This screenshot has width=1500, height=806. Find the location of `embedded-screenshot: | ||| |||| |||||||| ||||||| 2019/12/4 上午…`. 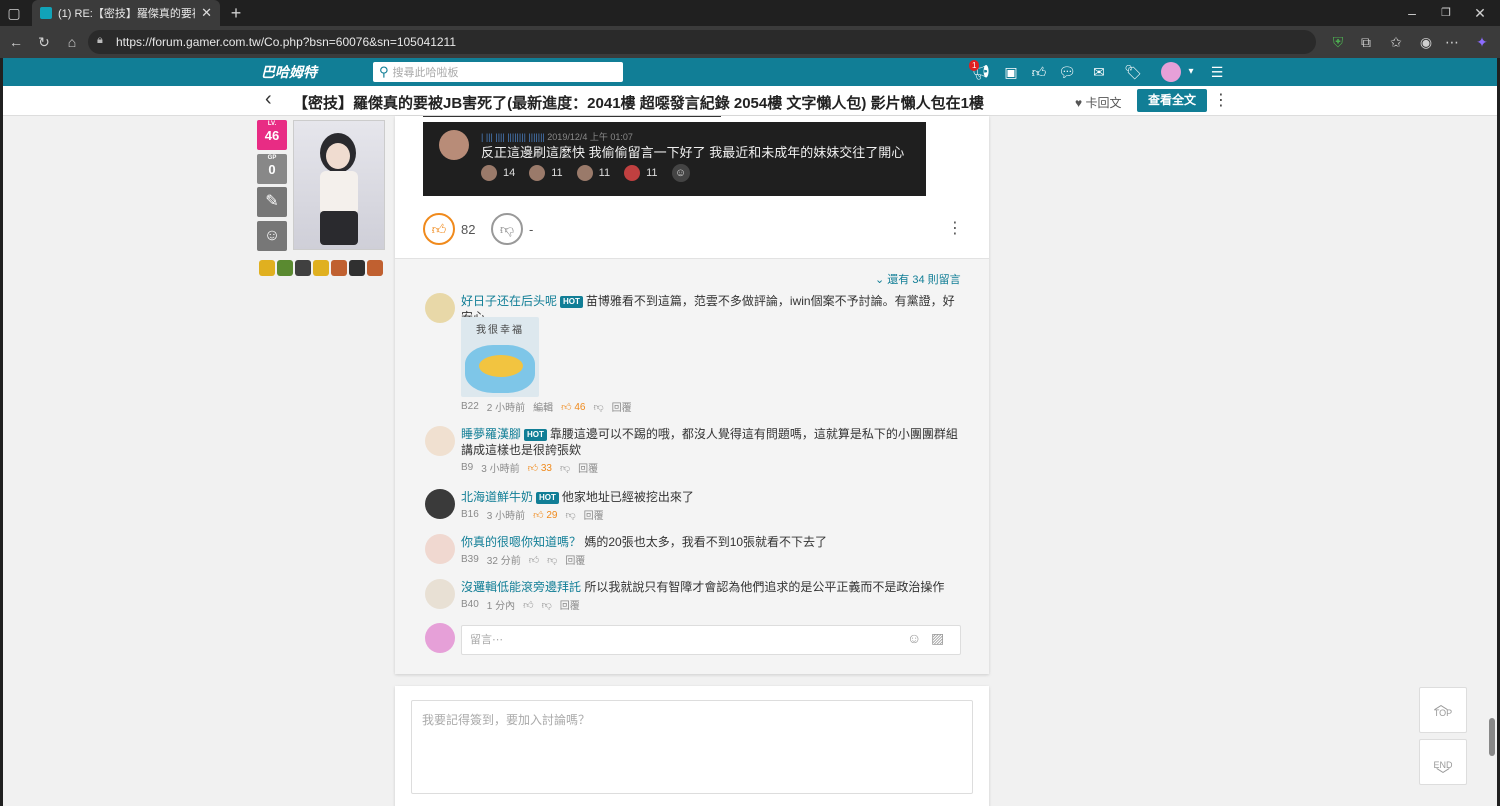

embedded-screenshot: | ||| |||| |||||||| ||||||| 2019/12/4 上午… is located at coordinates (674, 159).